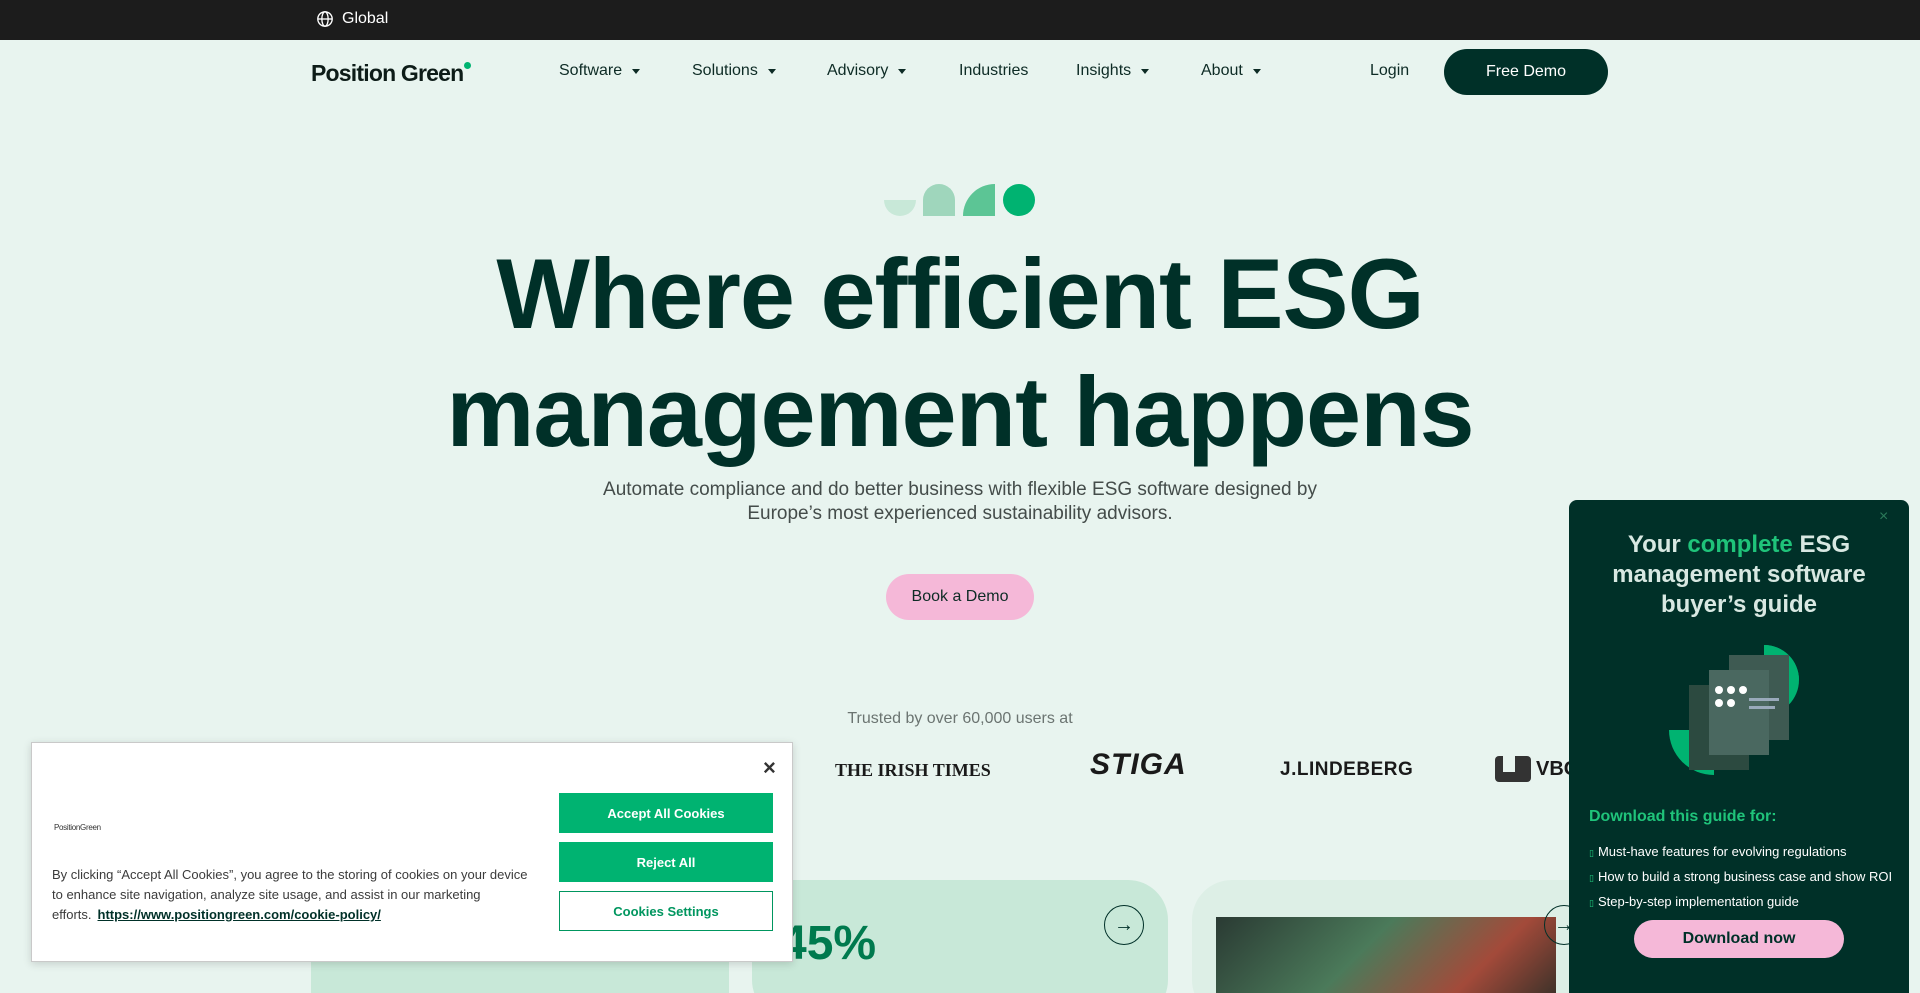 The image size is (1920, 993). What do you see at coordinates (666, 862) in the screenshot?
I see `reject-cookies-button: Reject All` at bounding box center [666, 862].